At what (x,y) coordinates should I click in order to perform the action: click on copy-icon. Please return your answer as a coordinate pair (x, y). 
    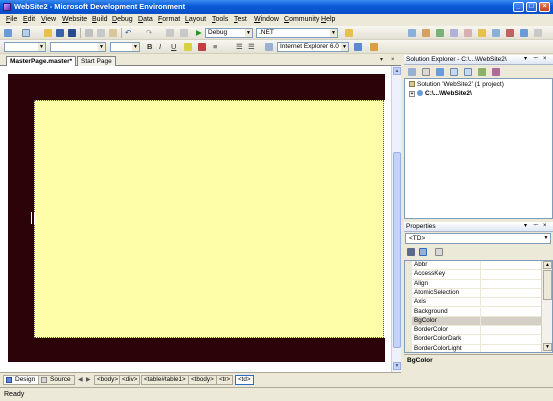
    Looking at the image, I should click on (101, 33).